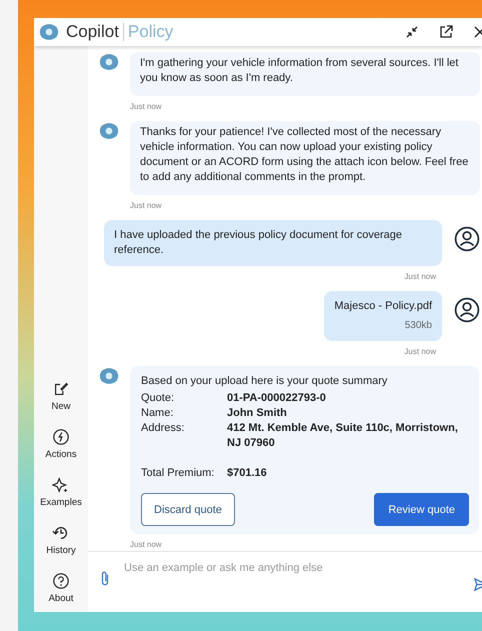 This screenshot has width=482, height=631. I want to click on field-value: $701.16, so click(247, 473).